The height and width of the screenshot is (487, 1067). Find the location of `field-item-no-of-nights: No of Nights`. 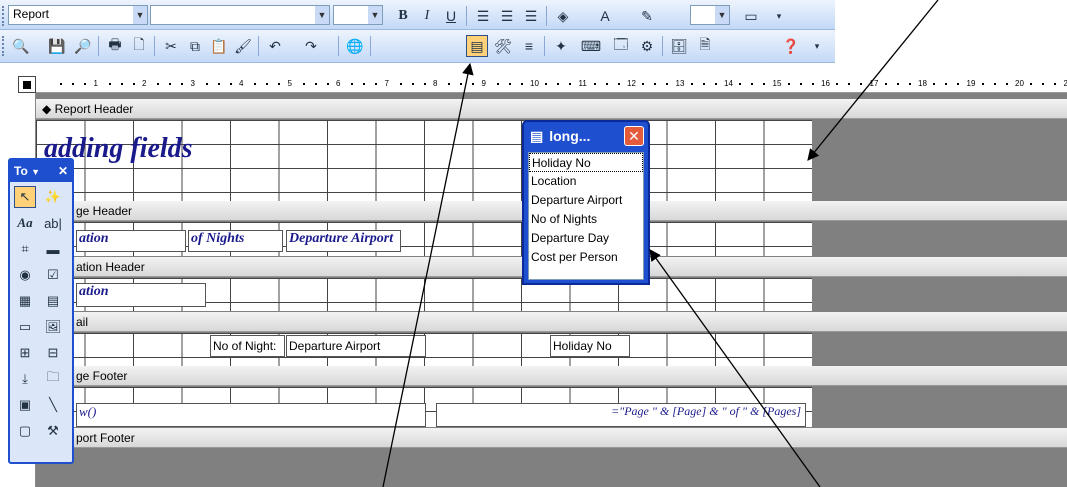

field-item-no-of-nights: No of Nights is located at coordinates (586, 219).